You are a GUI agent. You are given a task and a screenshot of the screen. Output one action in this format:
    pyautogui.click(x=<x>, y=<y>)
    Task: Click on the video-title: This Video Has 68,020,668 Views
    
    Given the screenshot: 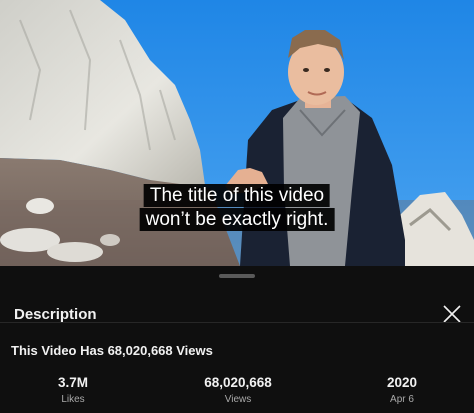 What is the action you would take?
    pyautogui.click(x=112, y=350)
    